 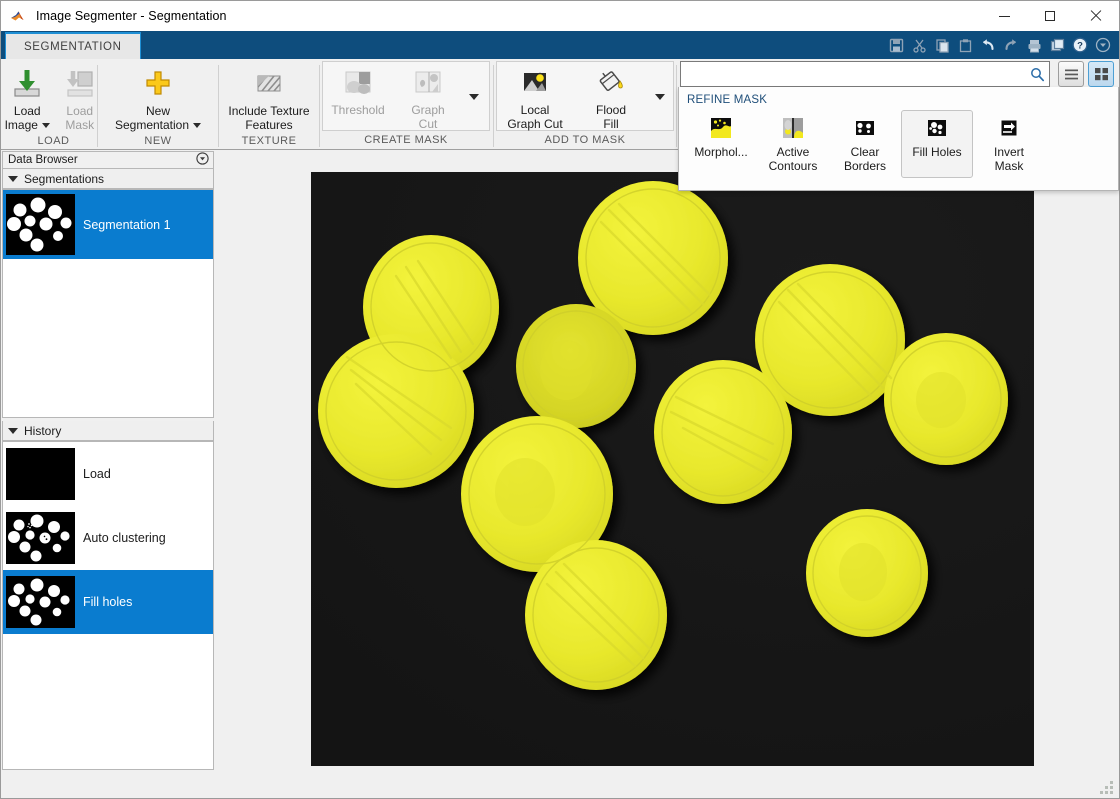 What do you see at coordinates (80, 125) in the screenshot?
I see `load-mask-label-2: Mask` at bounding box center [80, 125].